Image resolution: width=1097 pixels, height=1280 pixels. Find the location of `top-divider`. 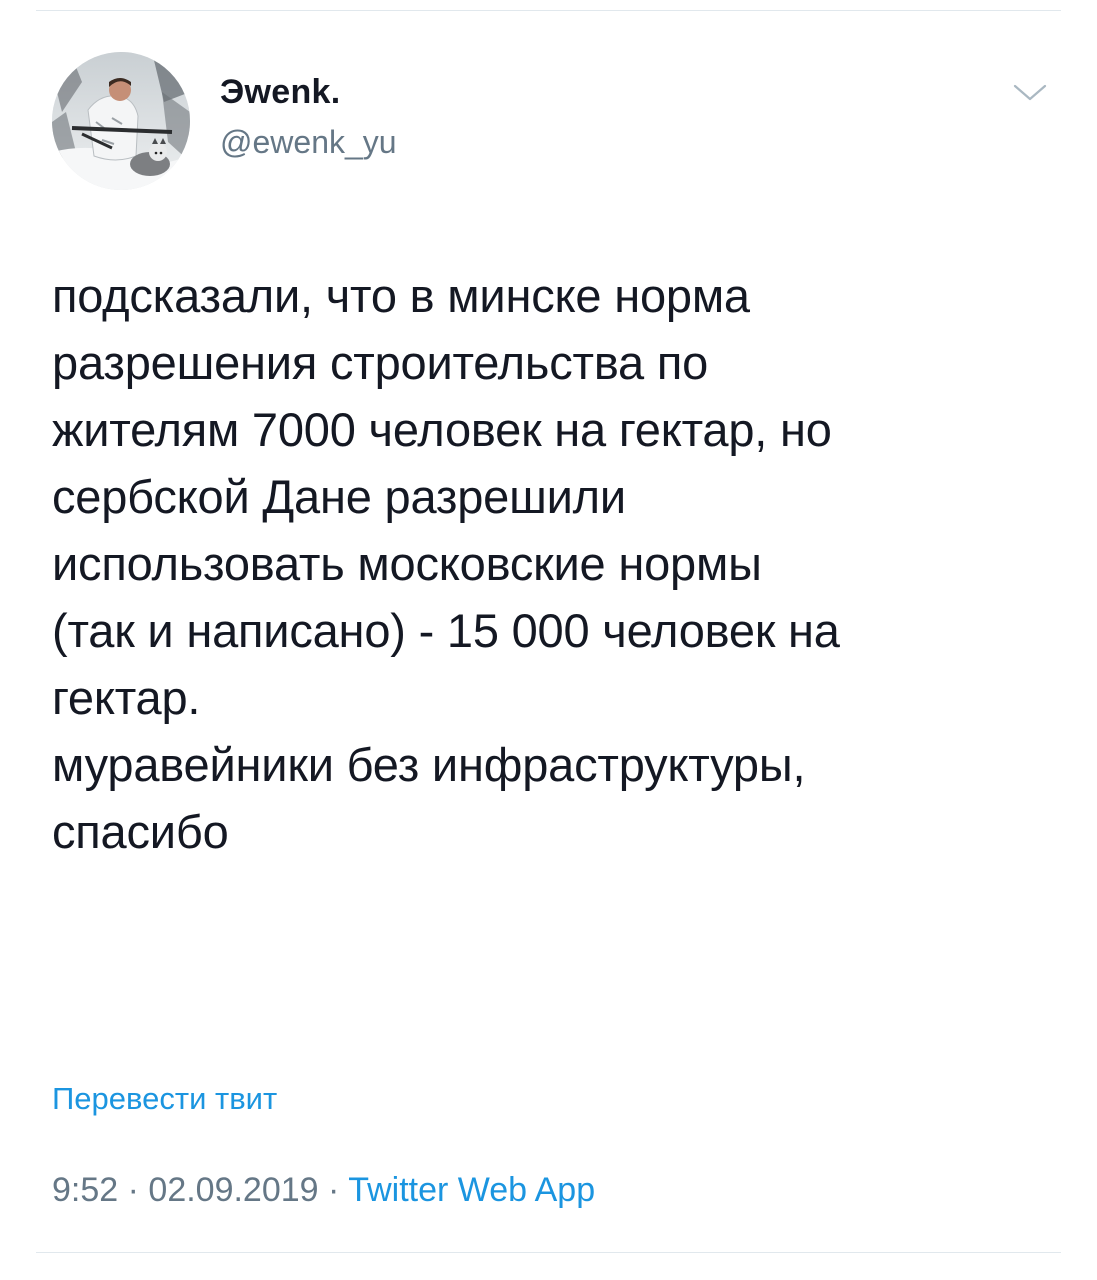

top-divider is located at coordinates (548, 10).